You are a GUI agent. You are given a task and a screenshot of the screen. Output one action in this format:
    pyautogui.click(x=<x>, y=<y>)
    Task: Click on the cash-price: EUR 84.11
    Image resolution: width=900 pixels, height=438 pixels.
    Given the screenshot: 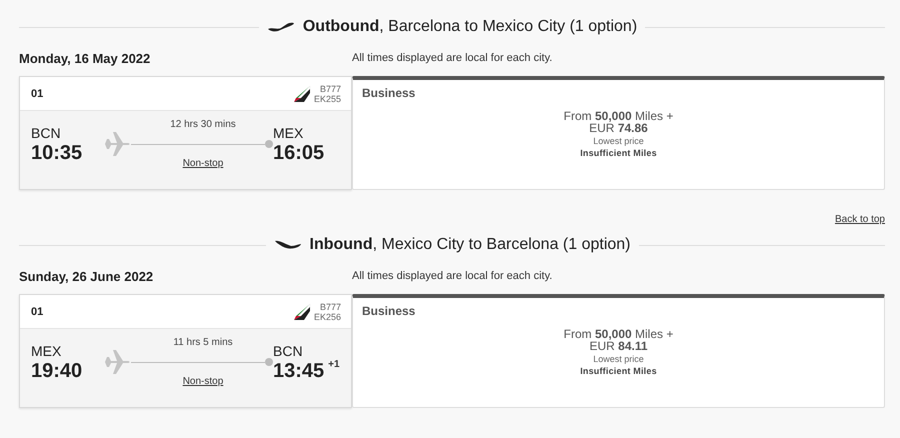 What is the action you would take?
    pyautogui.click(x=618, y=346)
    